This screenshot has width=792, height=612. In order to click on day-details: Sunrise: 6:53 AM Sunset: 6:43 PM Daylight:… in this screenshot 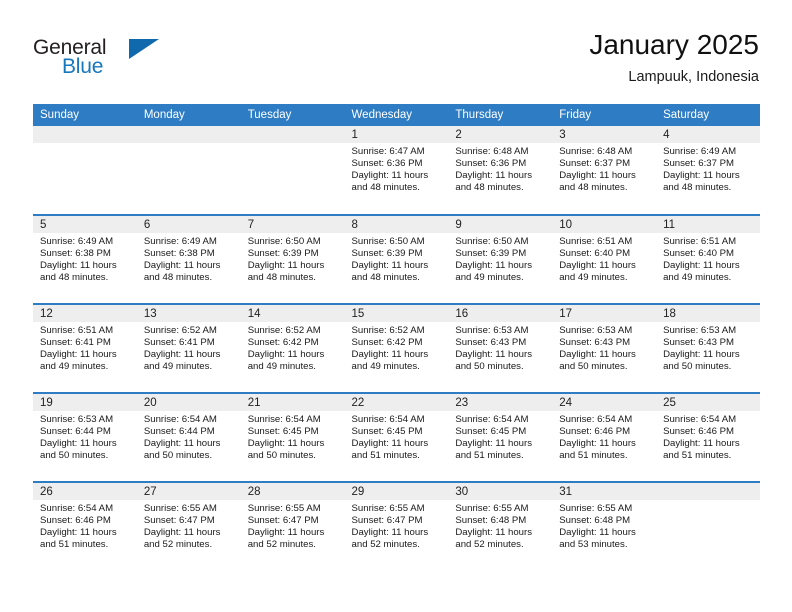, I will do `click(604, 347)`.